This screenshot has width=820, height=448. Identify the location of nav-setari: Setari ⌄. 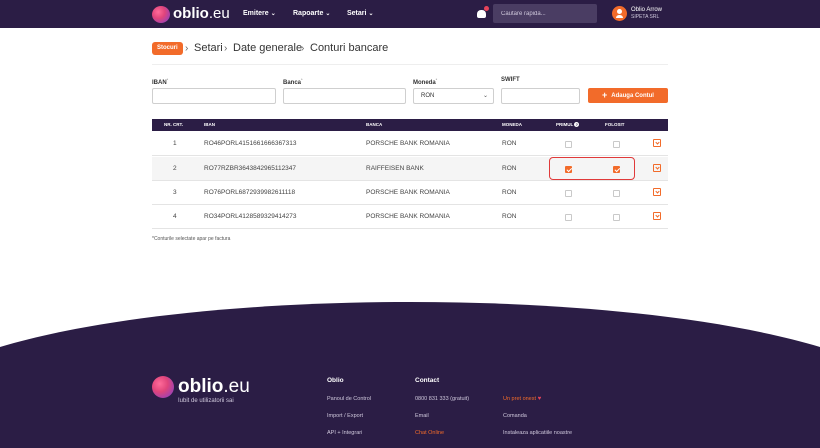
(360, 13).